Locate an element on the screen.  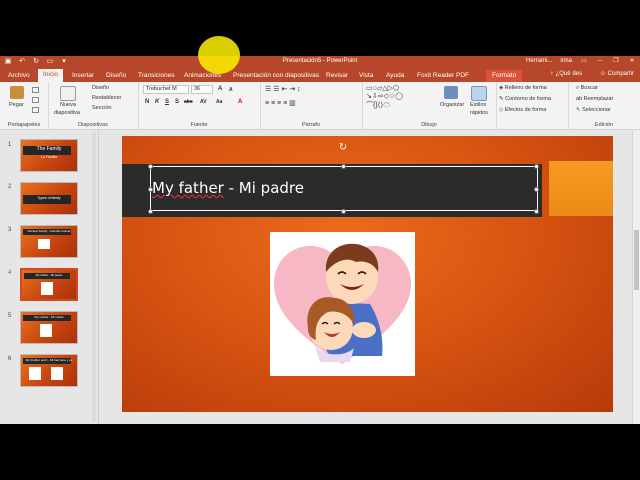
group-clipboard: Pegar Portapapeles is located at coordinates (24, 105).